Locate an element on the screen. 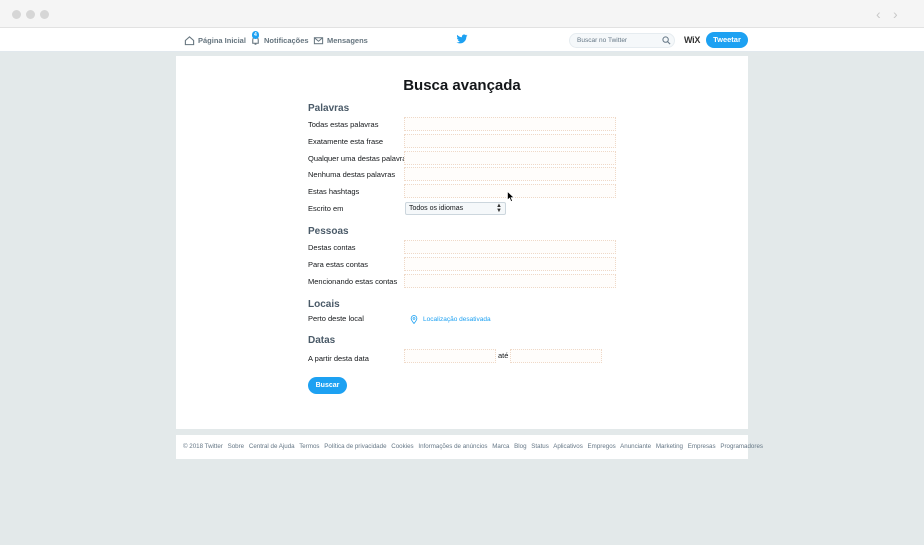  all-words-input is located at coordinates (510, 124).